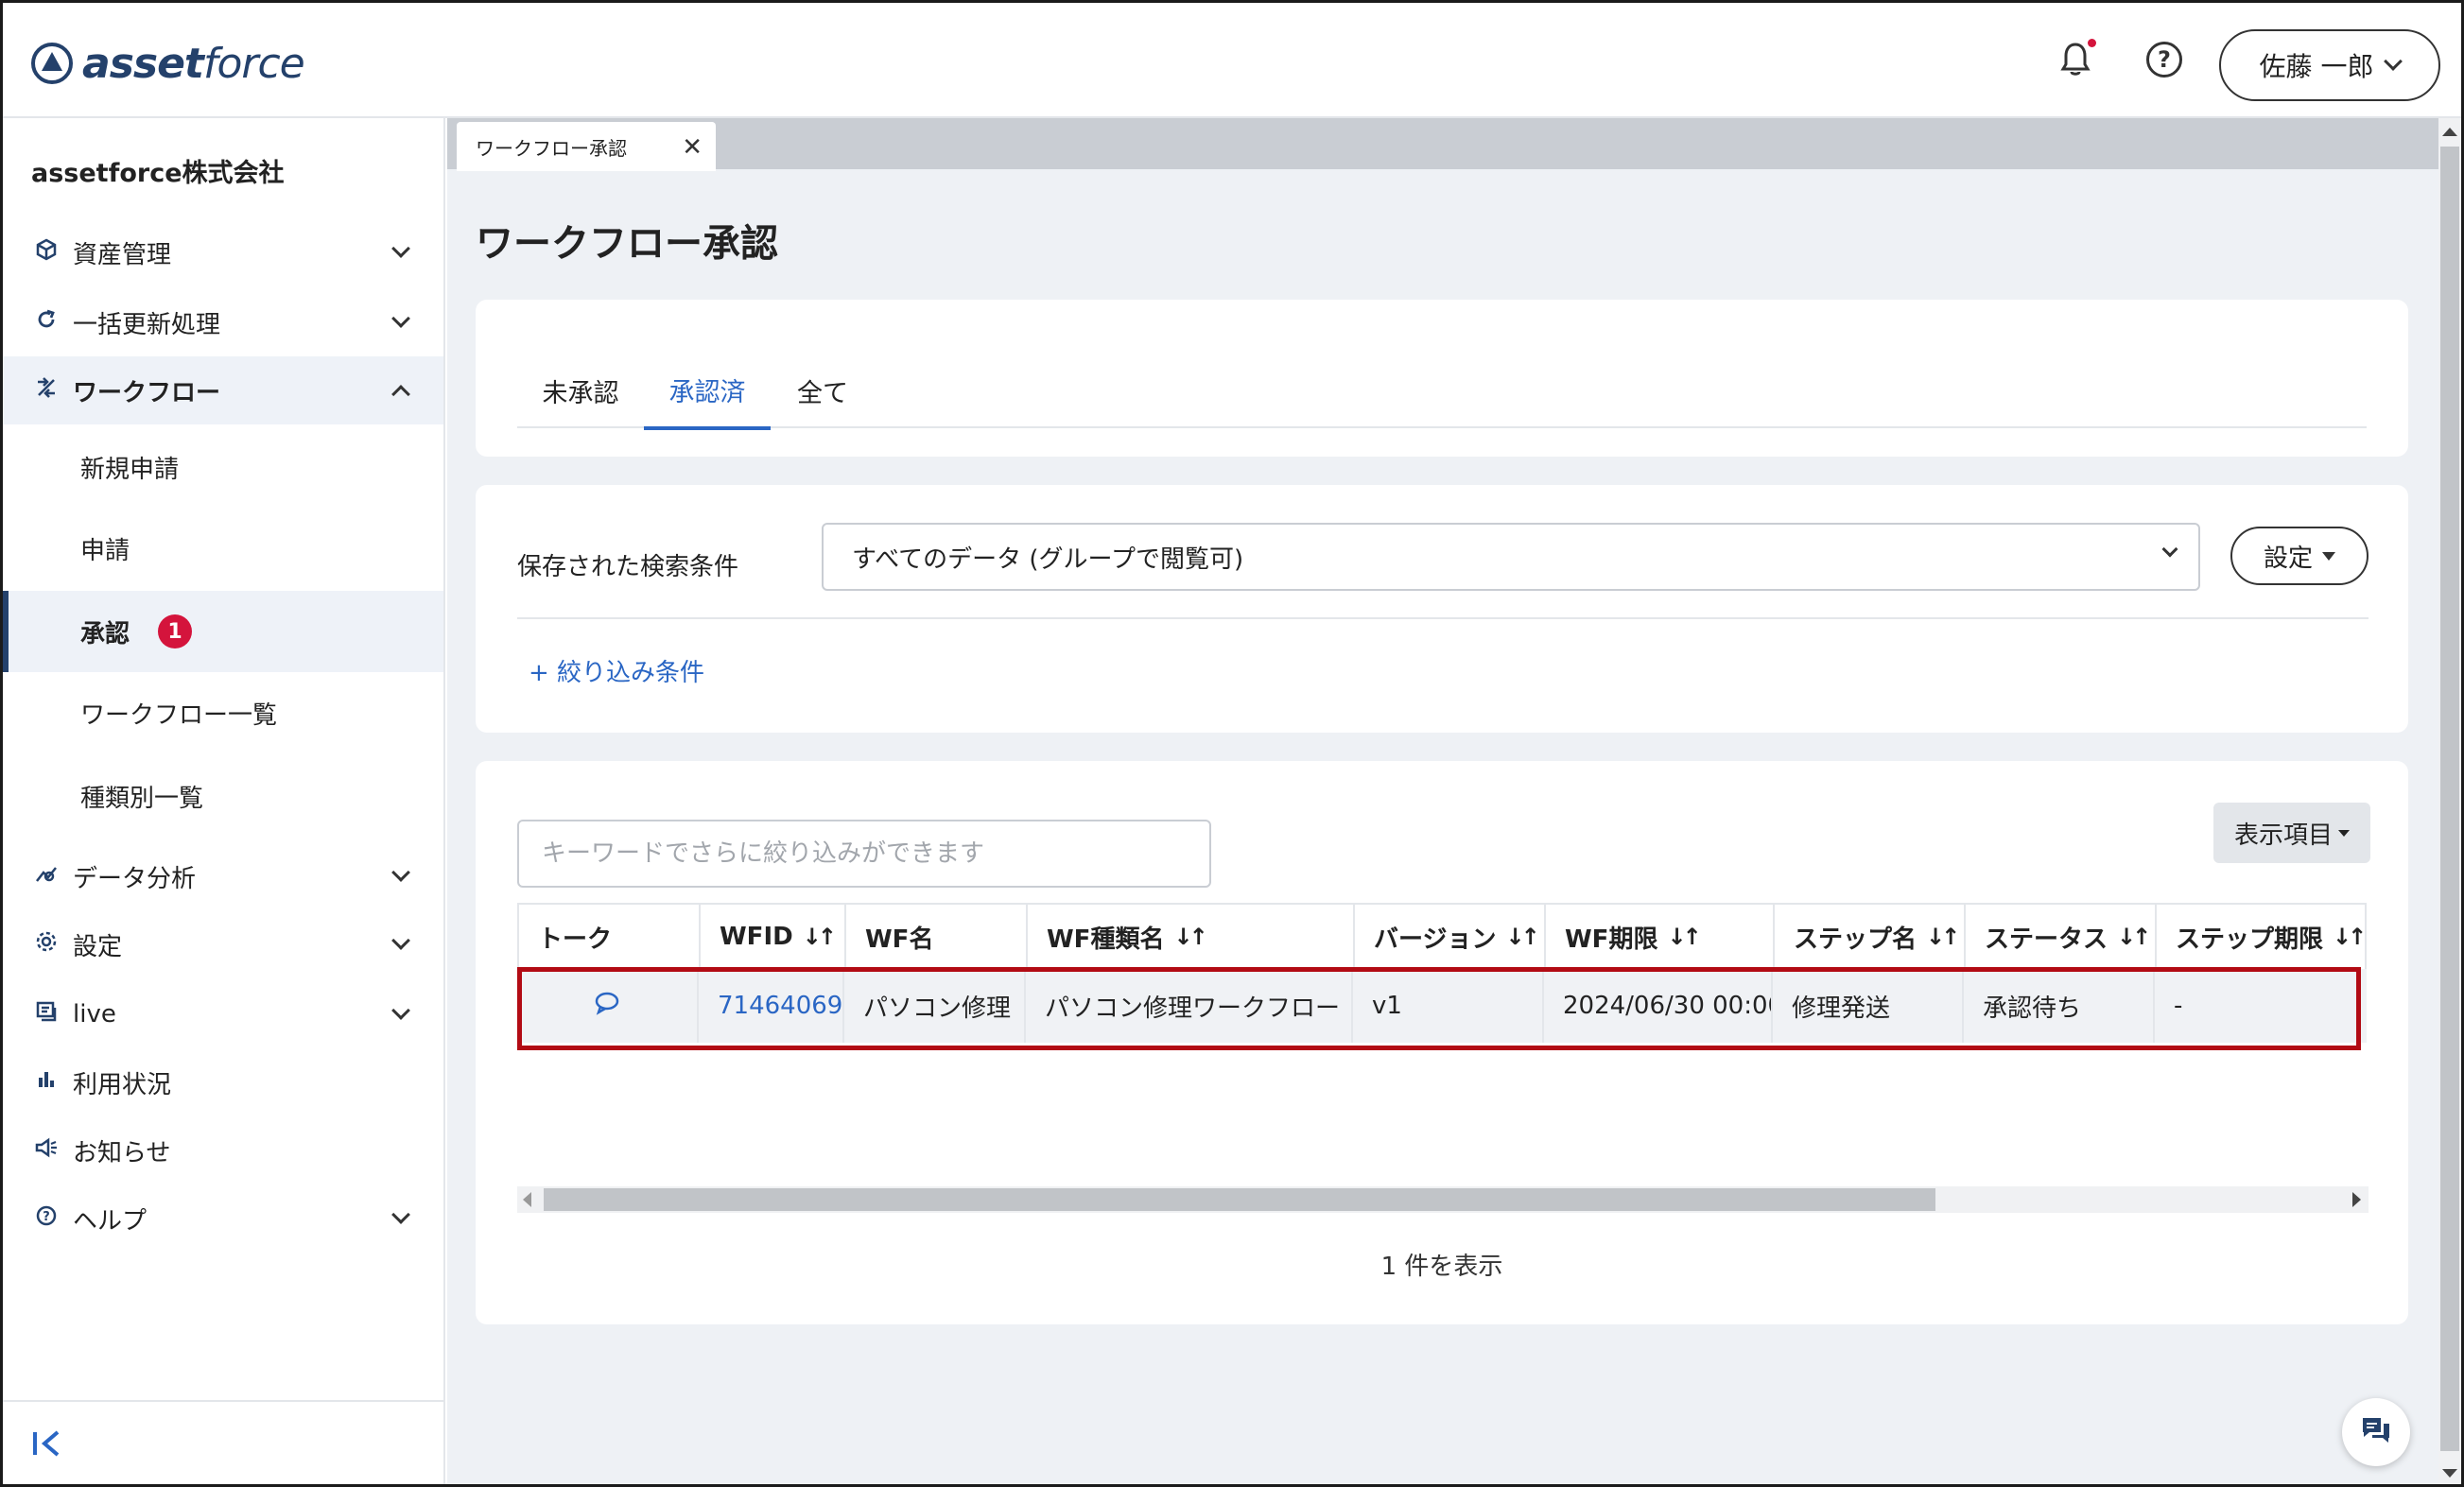 The height and width of the screenshot is (1487, 2464). What do you see at coordinates (2059, 1006) in the screenshot?
I see `status-cell: 承認待ち` at bounding box center [2059, 1006].